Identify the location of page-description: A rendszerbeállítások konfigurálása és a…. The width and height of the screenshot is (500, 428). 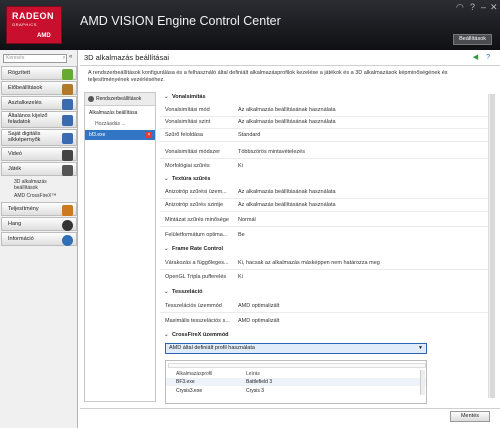
(268, 76).